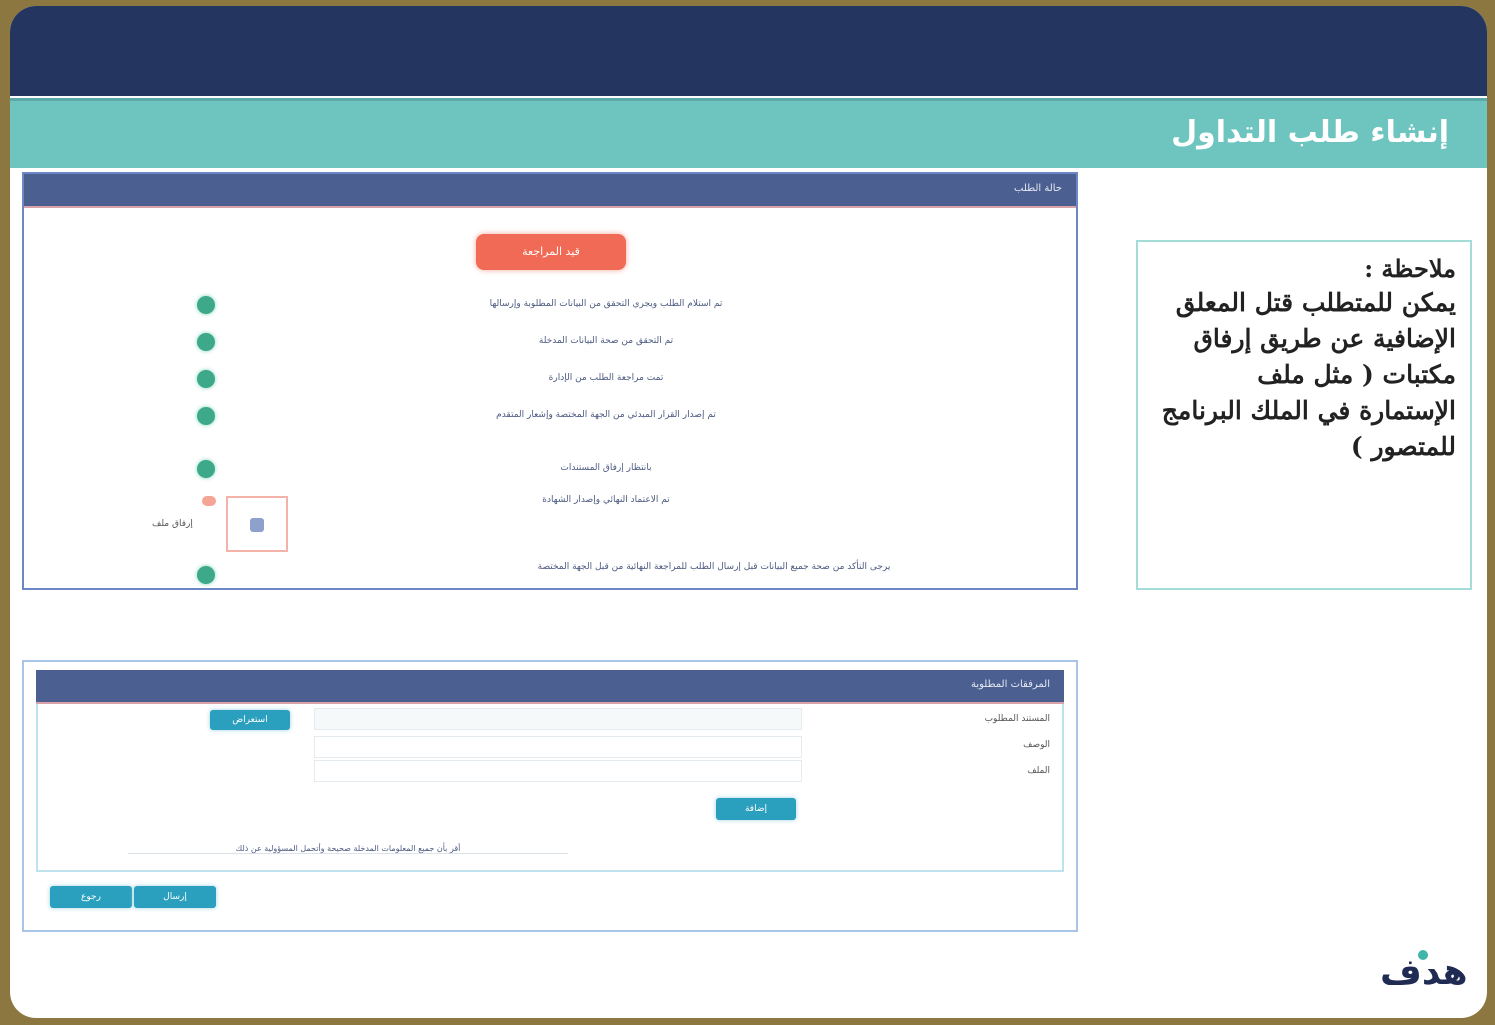  What do you see at coordinates (550, 191) in the screenshot?
I see `panel-header: حالة الطلب` at bounding box center [550, 191].